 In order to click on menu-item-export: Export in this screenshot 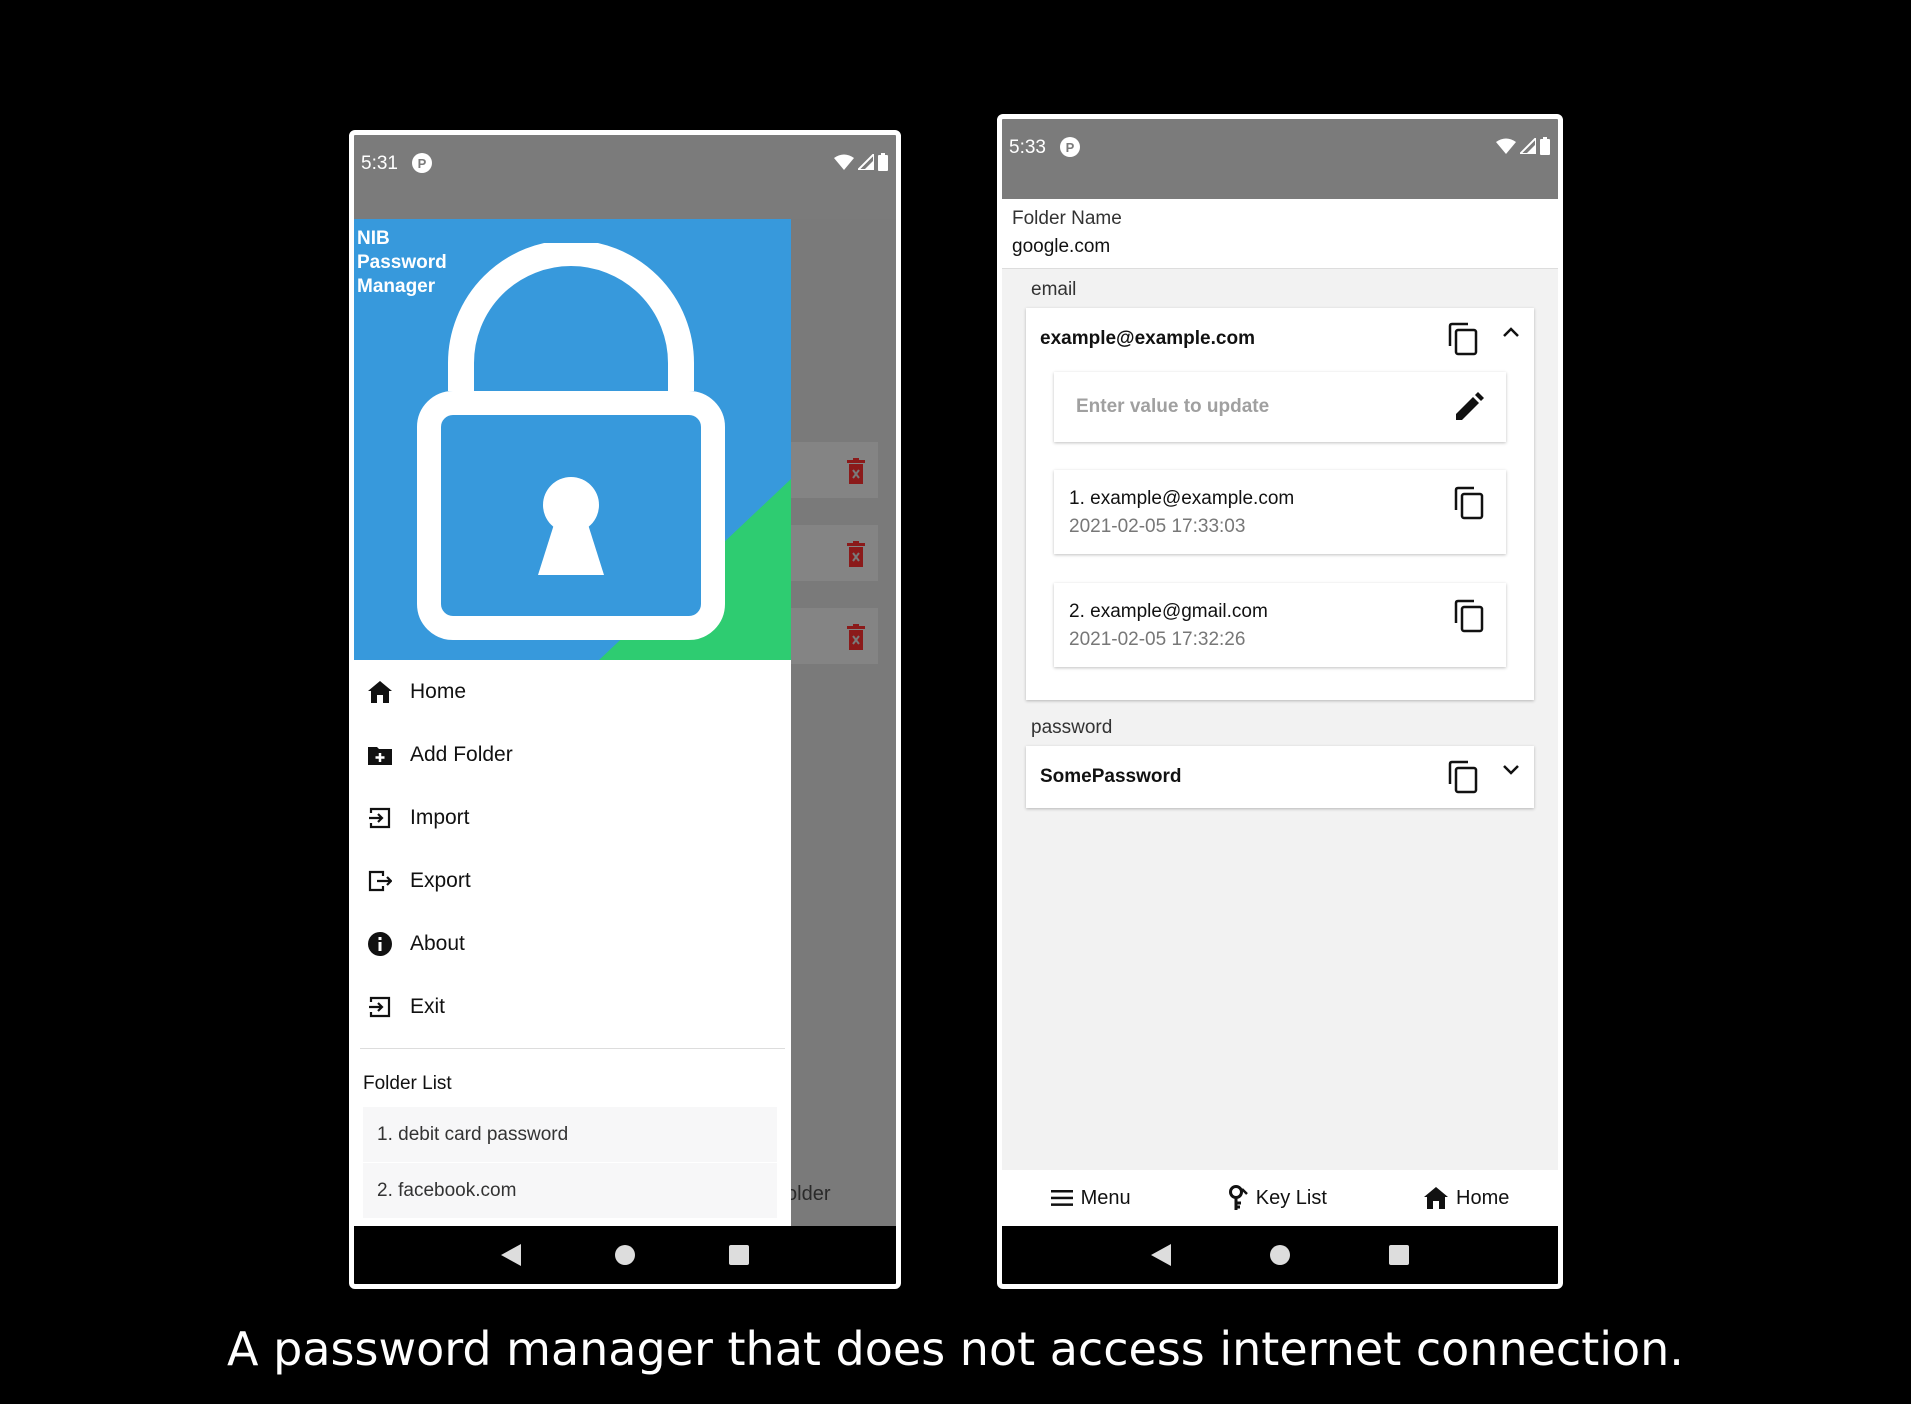, I will do `click(572, 880)`.